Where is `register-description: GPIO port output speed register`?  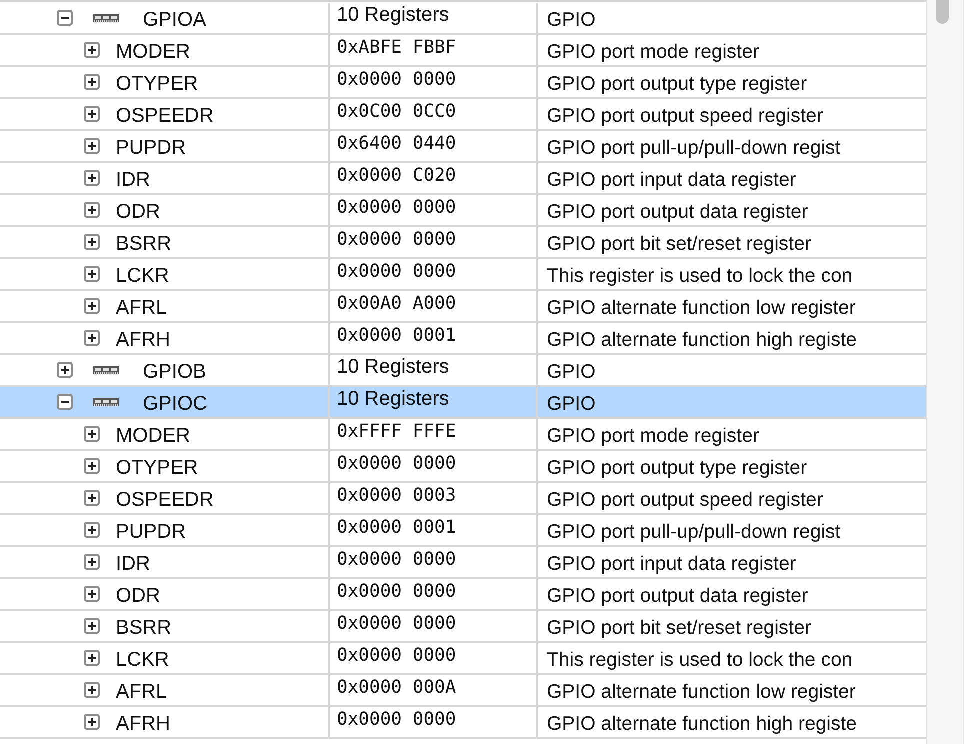
register-description: GPIO port output speed register is located at coordinates (685, 116).